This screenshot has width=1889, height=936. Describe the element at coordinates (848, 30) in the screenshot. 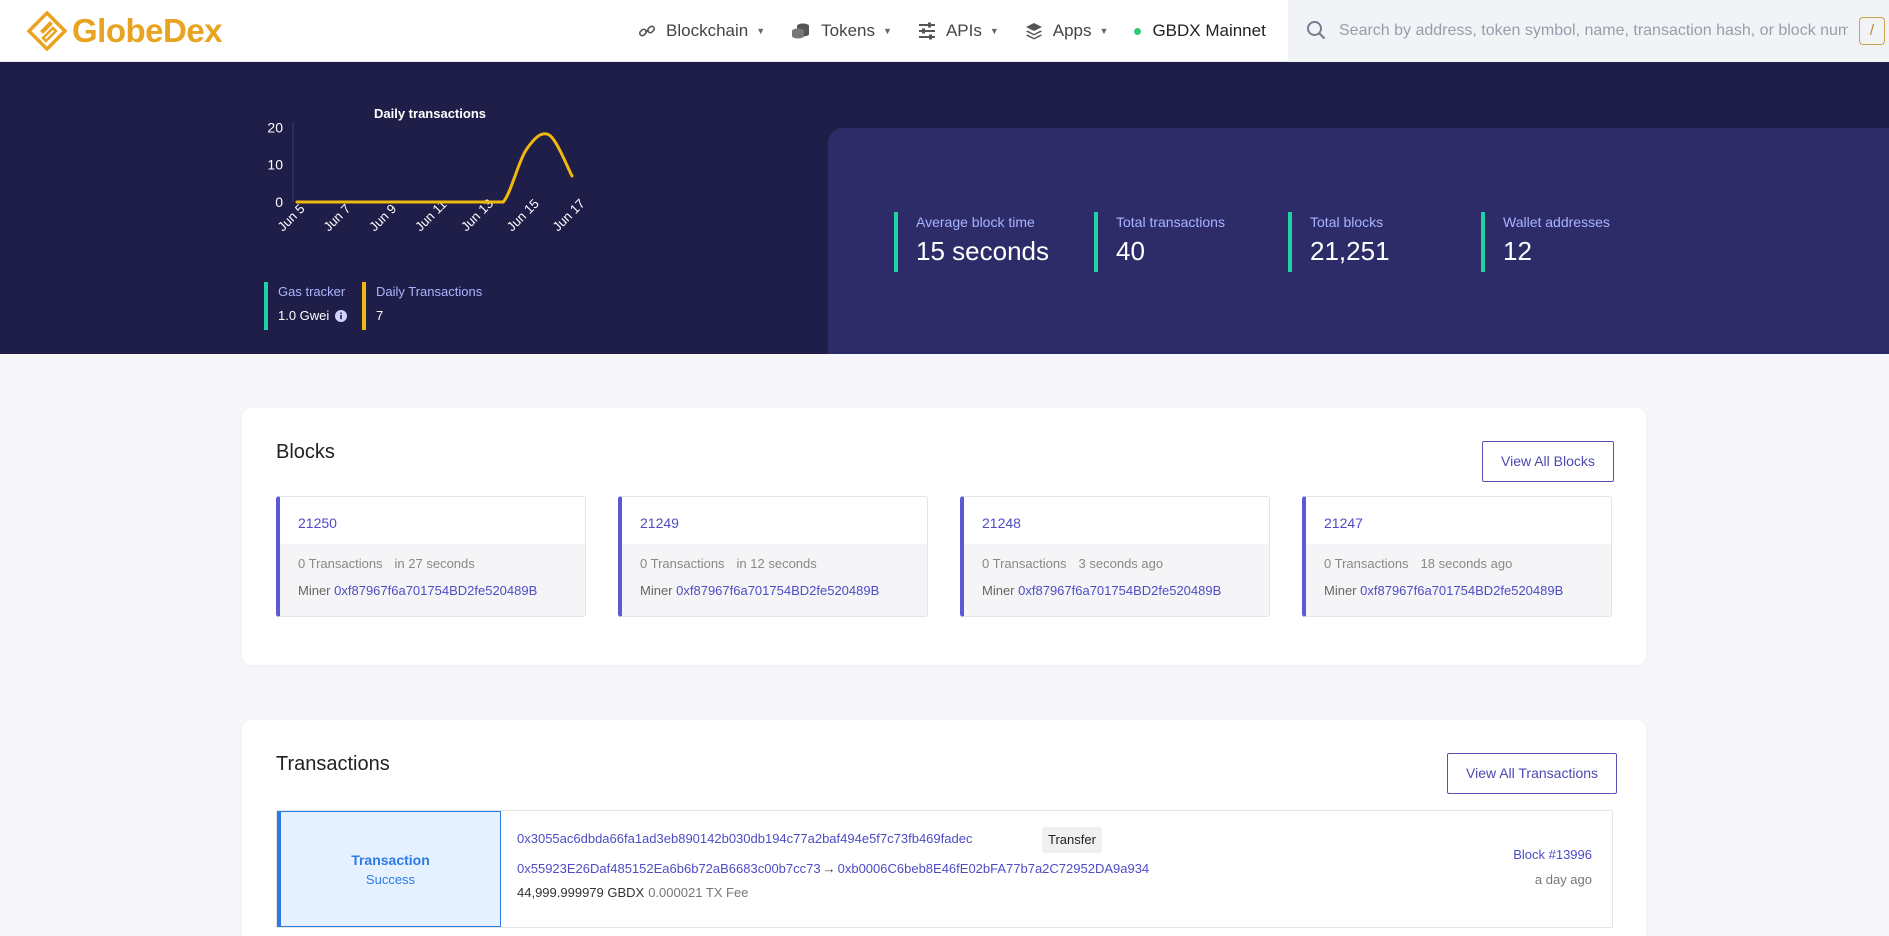

I see `nav-tokens-label: Tokens` at that location.